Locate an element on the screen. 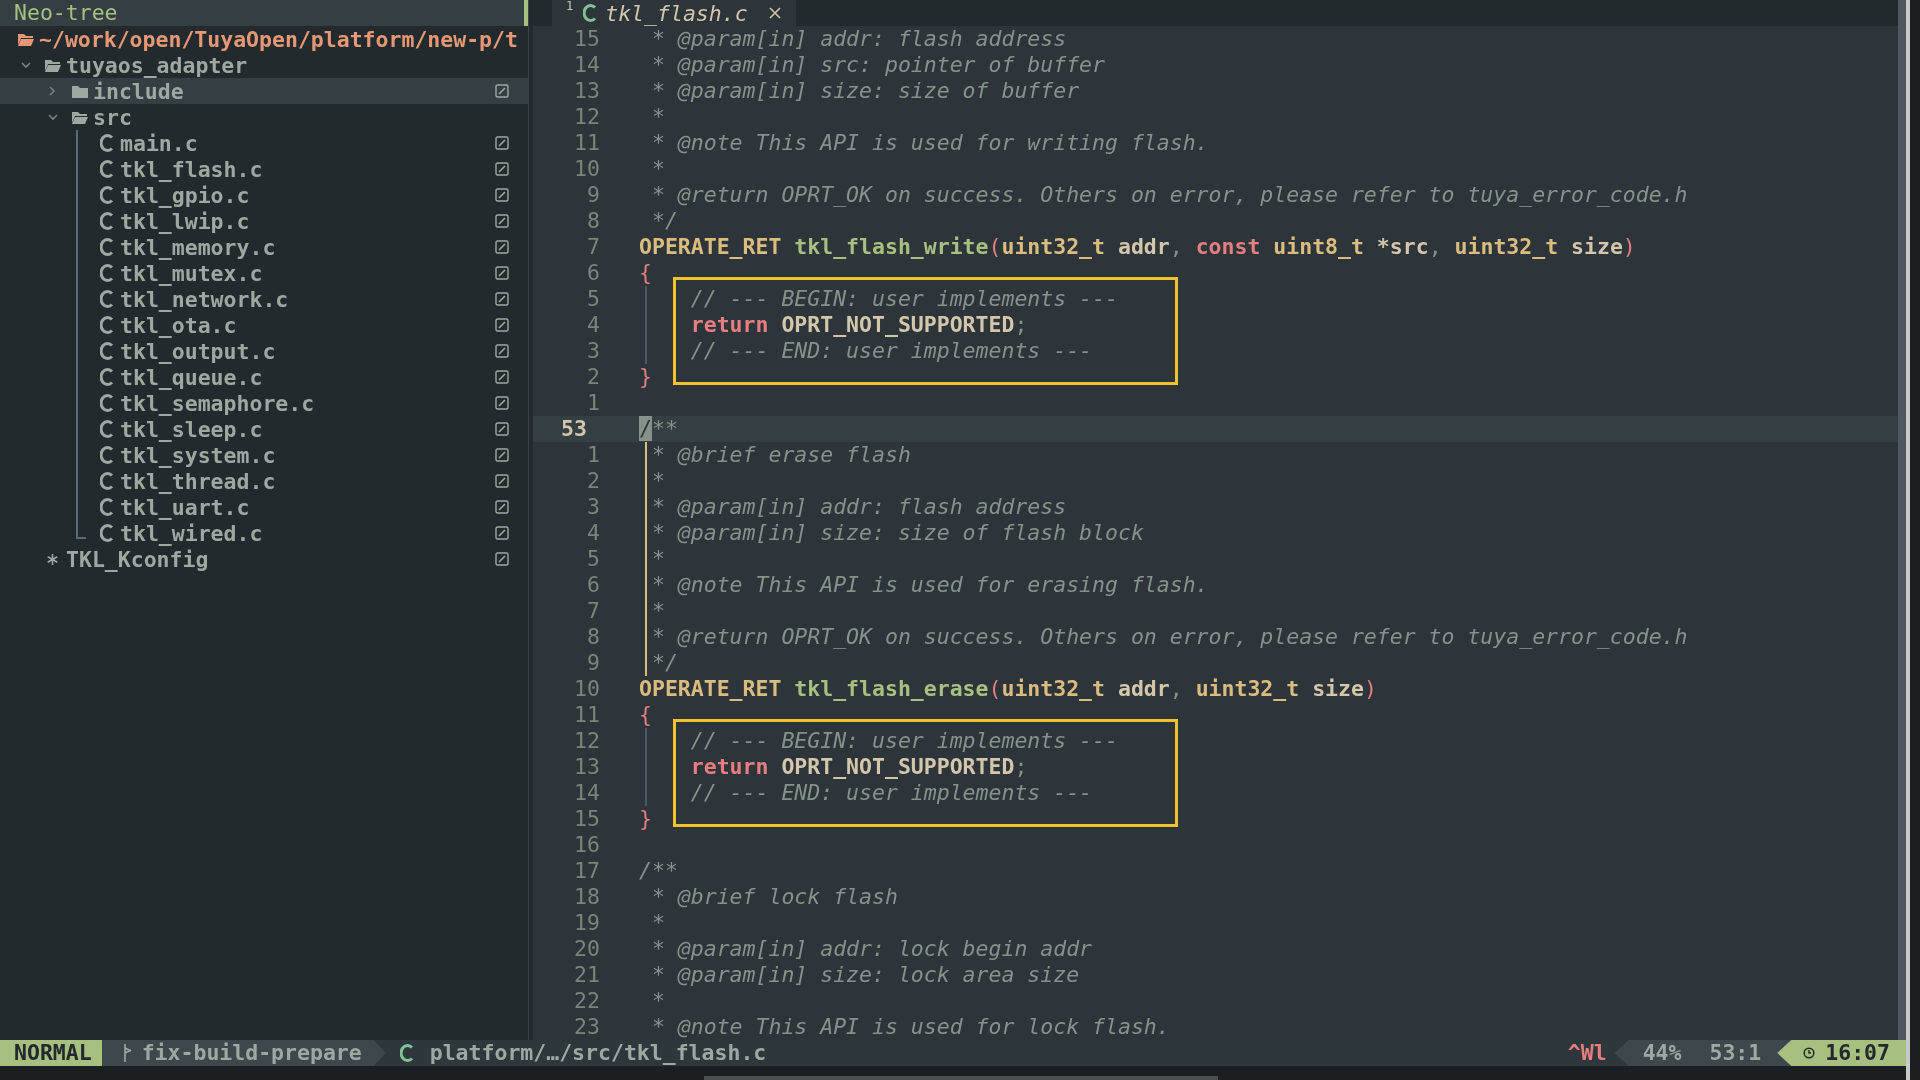  line-number: 10 is located at coordinates (586, 689).